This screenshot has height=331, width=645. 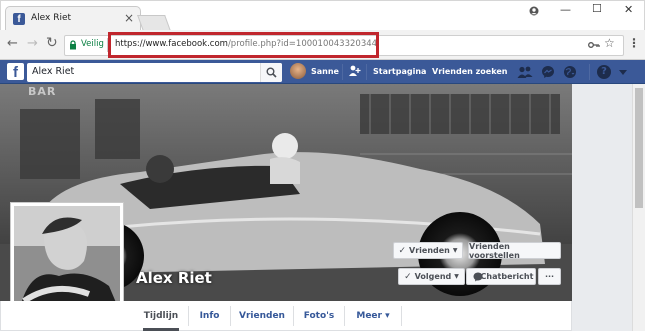 I want to click on tab-timeline-label: Tijdlijn, so click(x=161, y=316).